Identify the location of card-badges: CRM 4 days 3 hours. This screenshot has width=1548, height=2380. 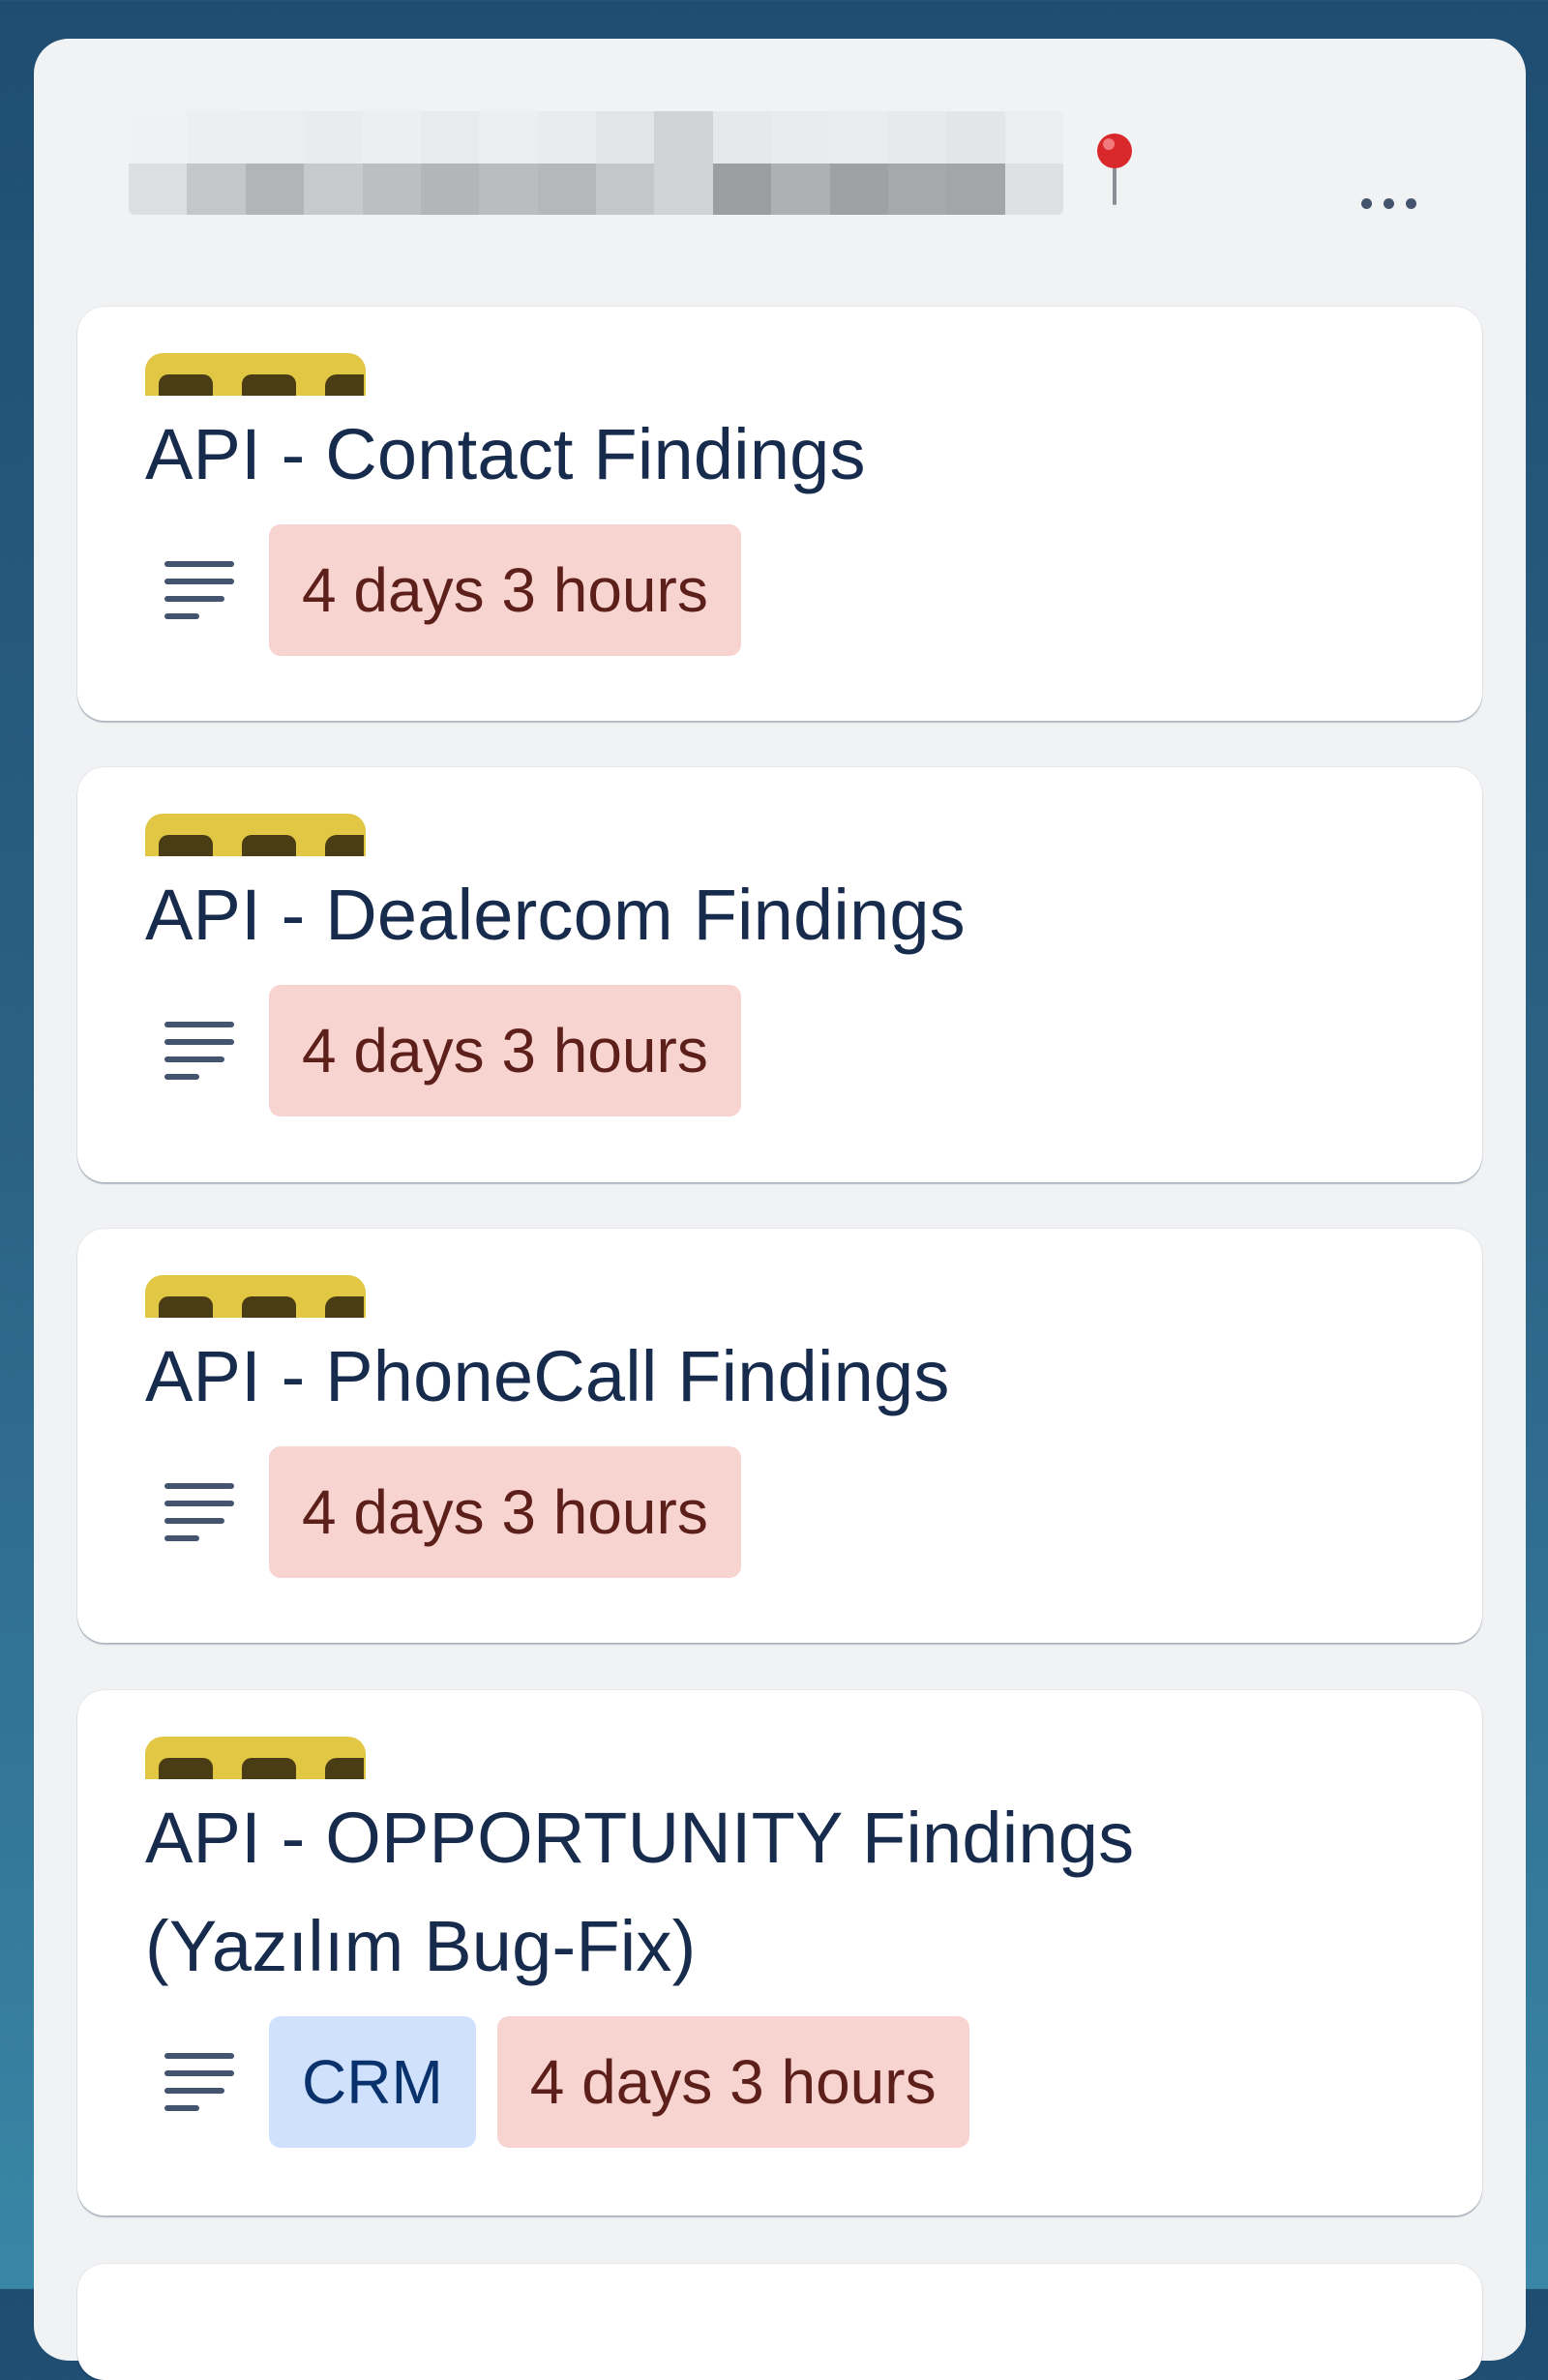
(557, 2082).